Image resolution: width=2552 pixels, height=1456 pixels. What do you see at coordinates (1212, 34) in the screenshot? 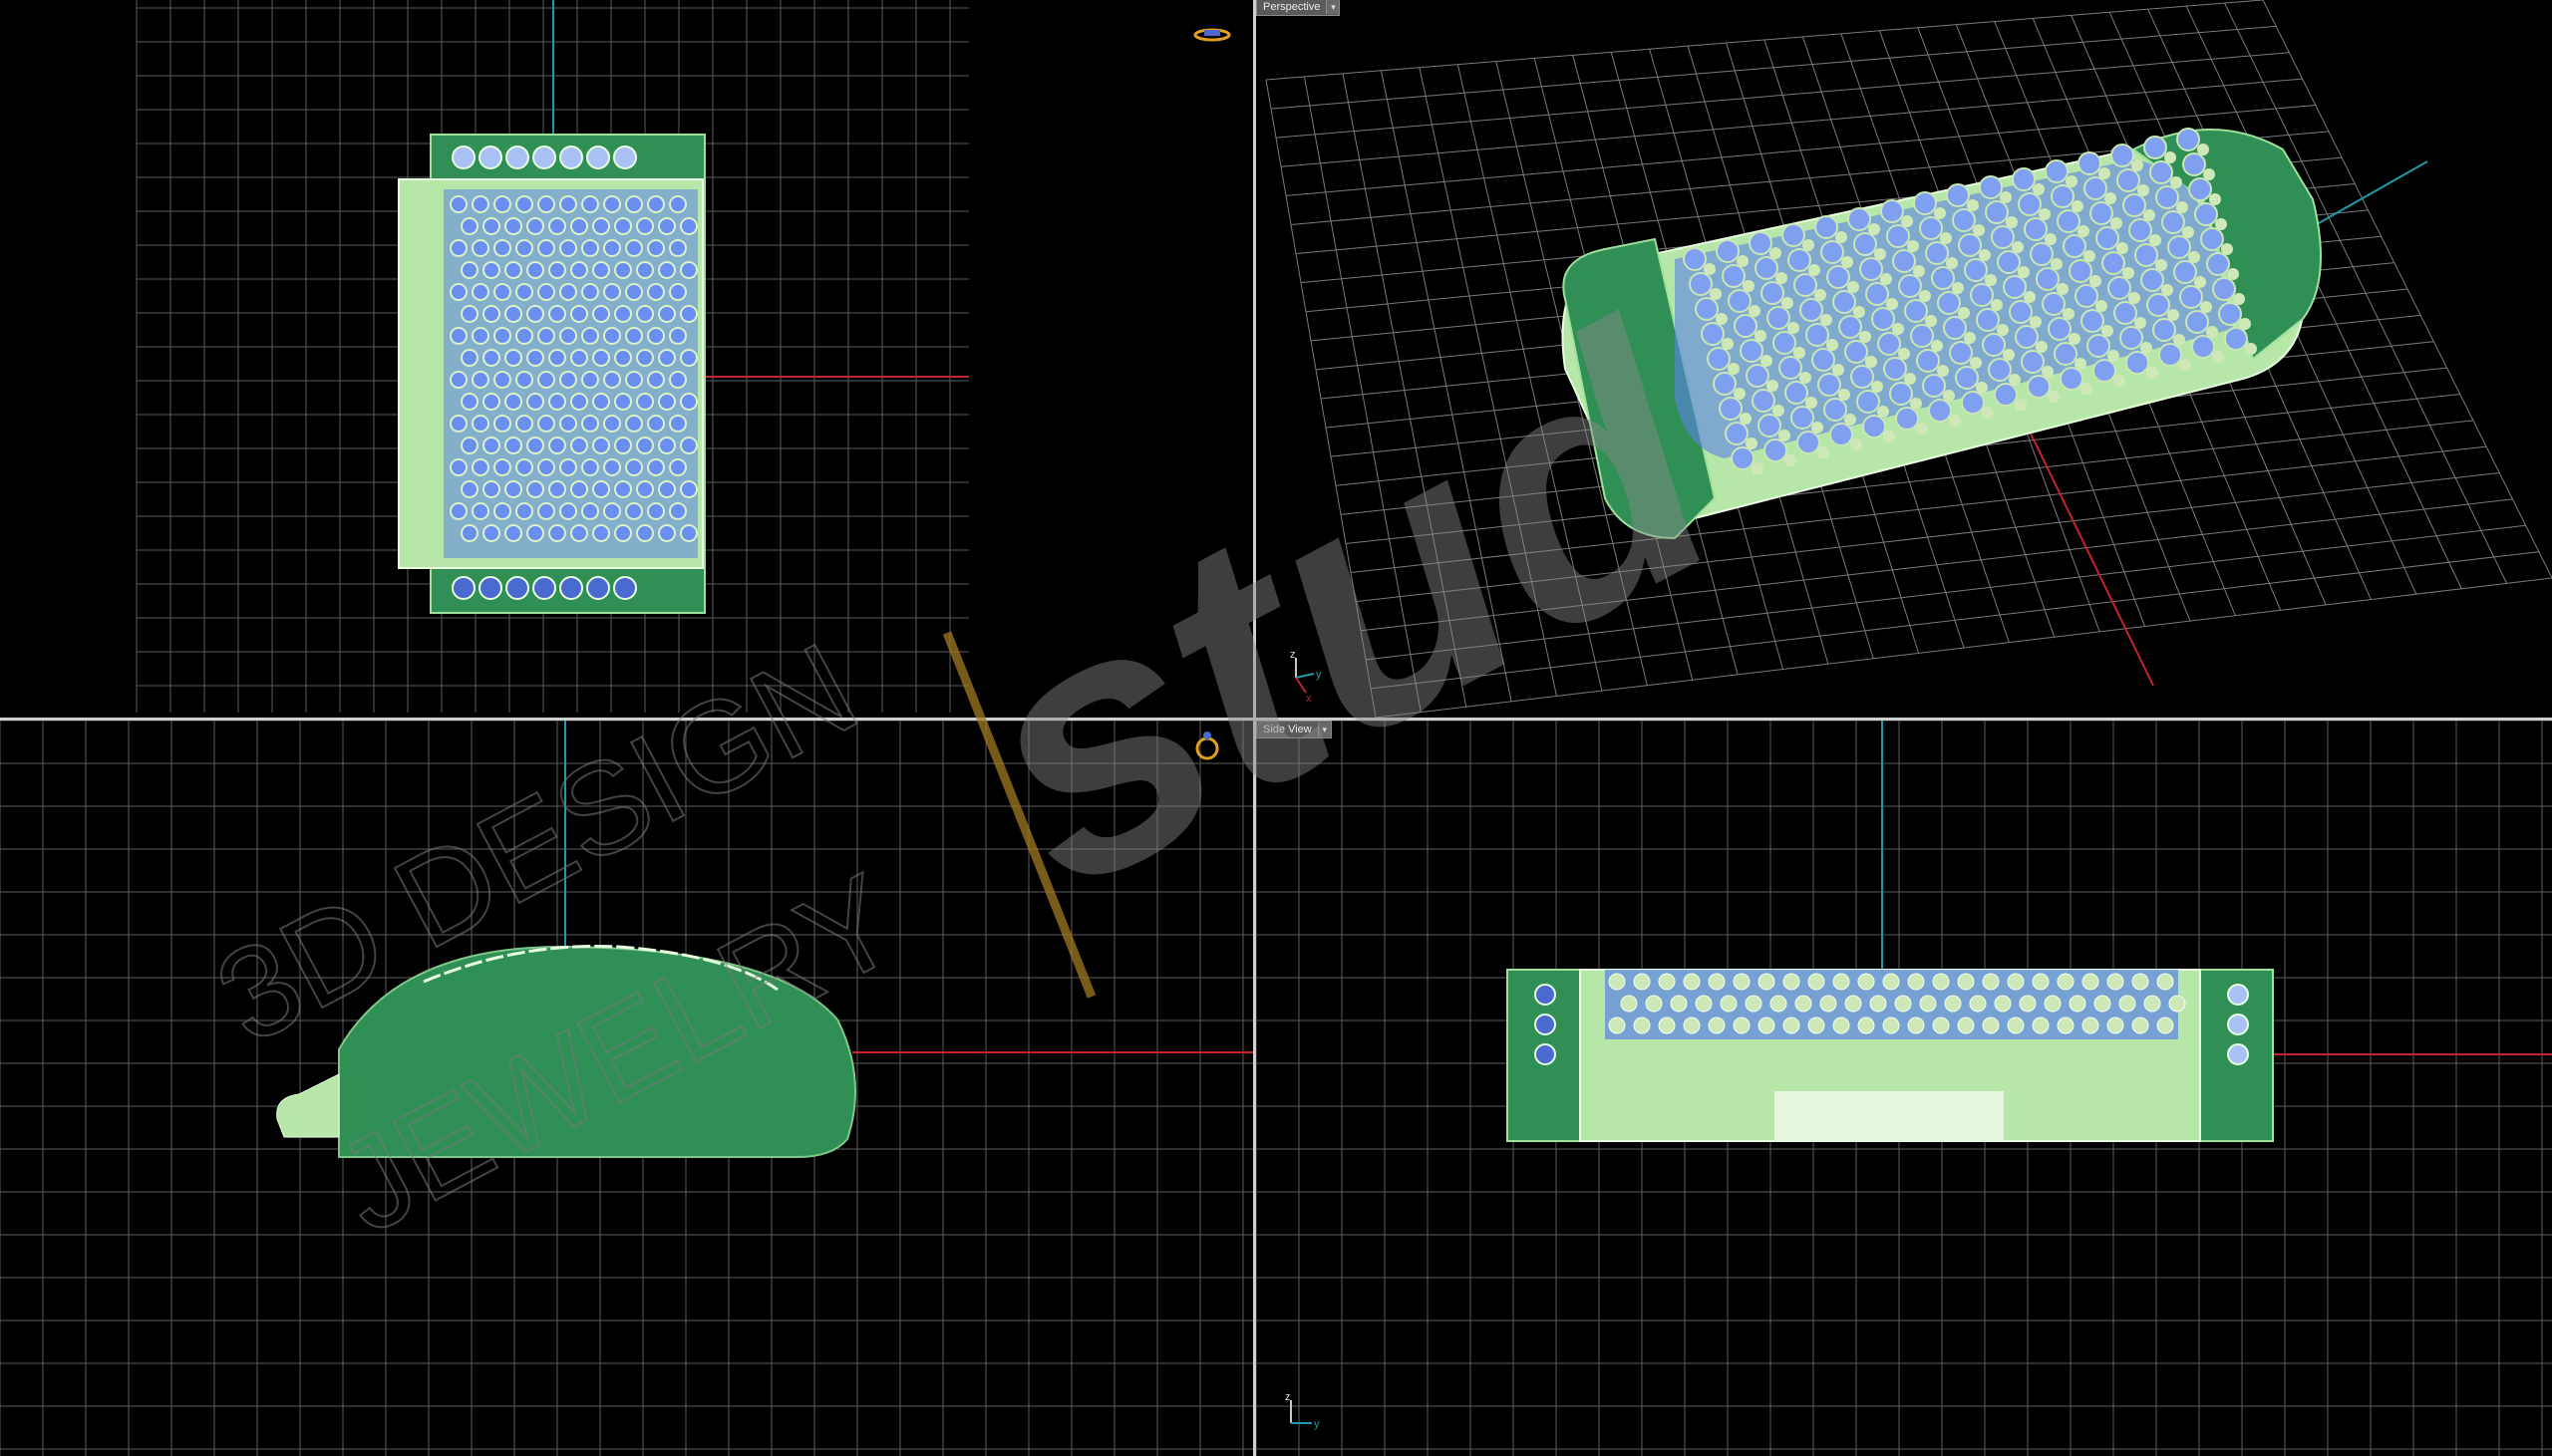
I see `mini-ring-icon` at bounding box center [1212, 34].